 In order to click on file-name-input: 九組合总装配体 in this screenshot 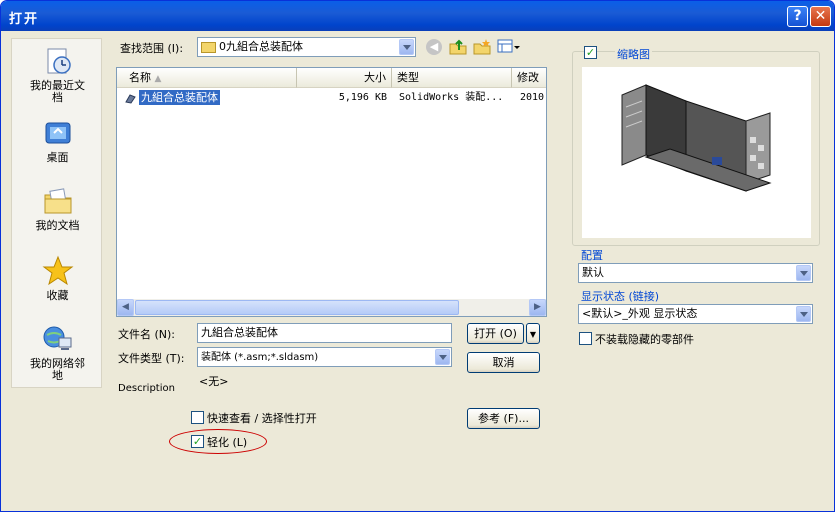, I will do `click(324, 333)`.